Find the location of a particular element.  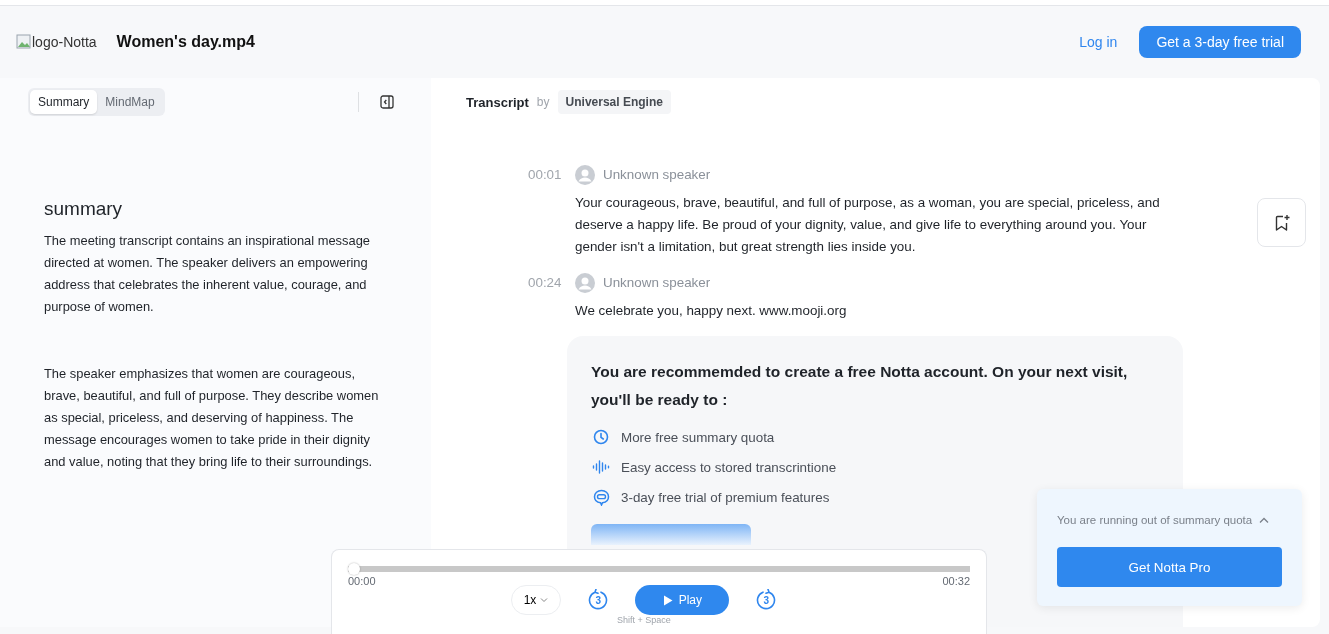

total-time: 00:32 is located at coordinates (956, 581).